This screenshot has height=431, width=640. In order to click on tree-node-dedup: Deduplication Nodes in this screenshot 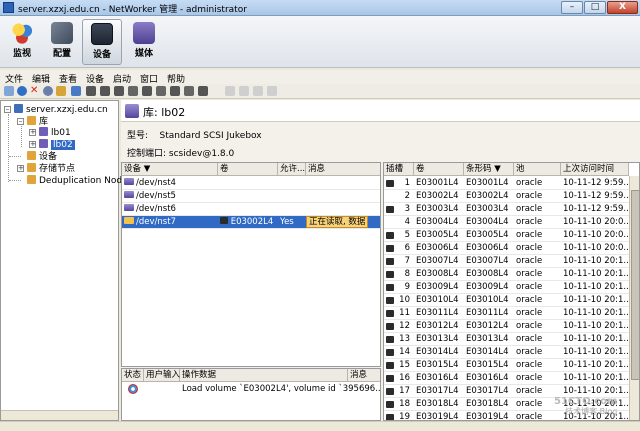, I will do `click(79, 180)`.